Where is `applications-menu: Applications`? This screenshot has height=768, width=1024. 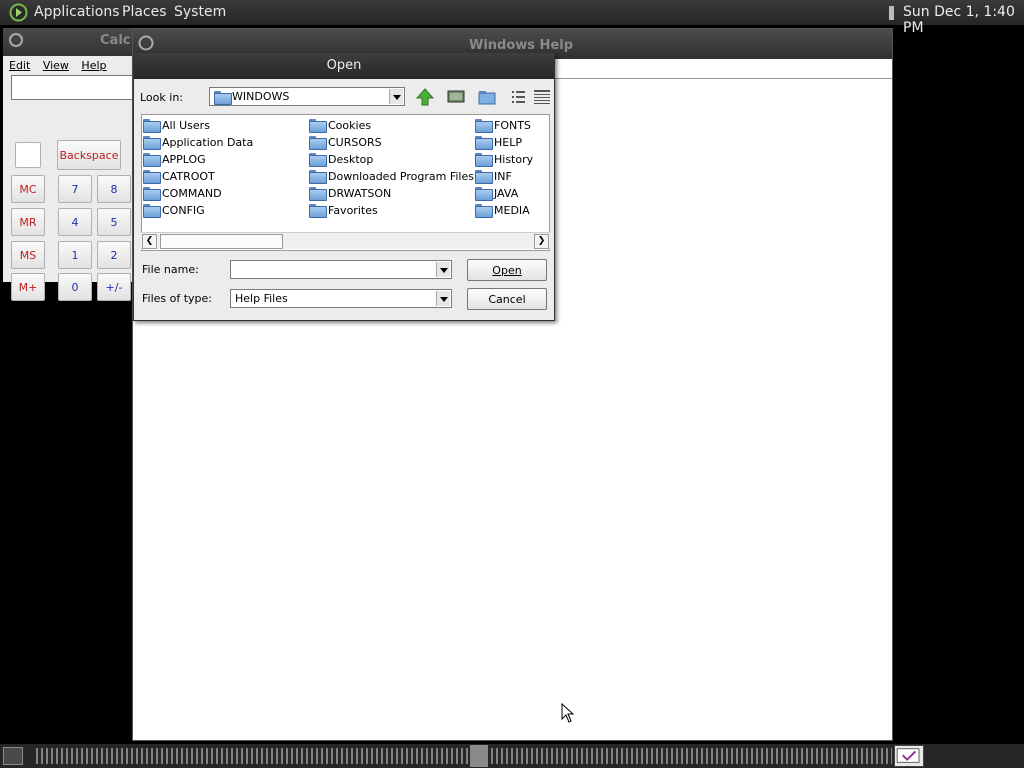 applications-menu: Applications is located at coordinates (77, 12).